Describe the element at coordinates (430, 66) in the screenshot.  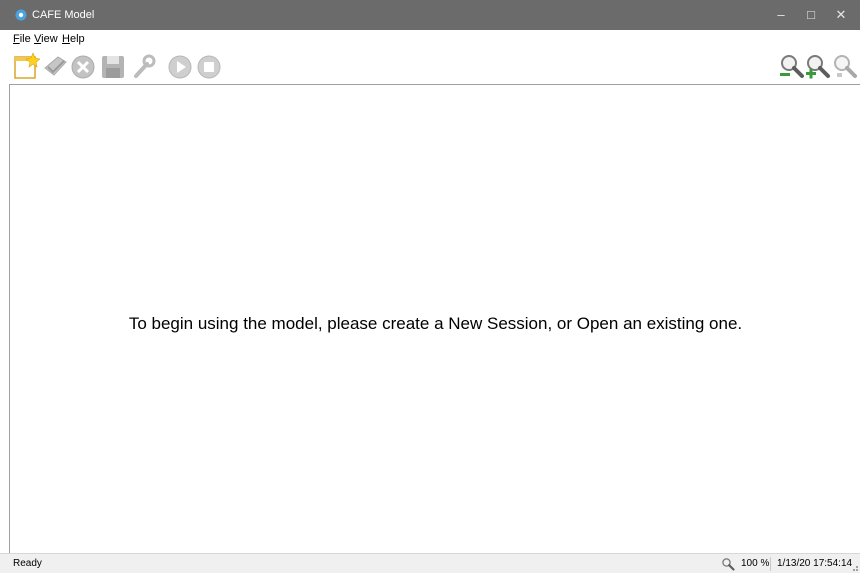
I see `toolbar` at that location.